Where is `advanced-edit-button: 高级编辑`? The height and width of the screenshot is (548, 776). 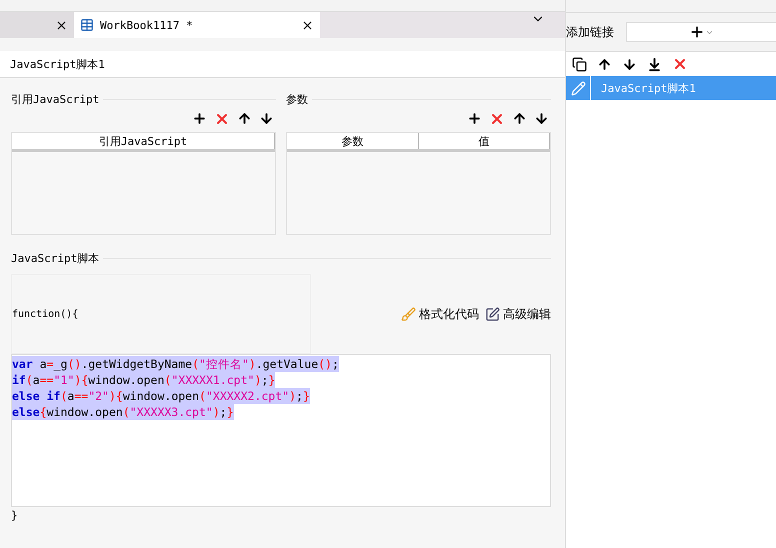
advanced-edit-button: 高级编辑 is located at coordinates (515, 314).